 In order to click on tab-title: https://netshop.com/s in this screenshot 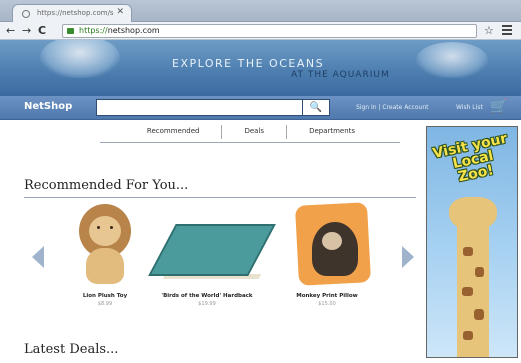, I will do `click(75, 13)`.